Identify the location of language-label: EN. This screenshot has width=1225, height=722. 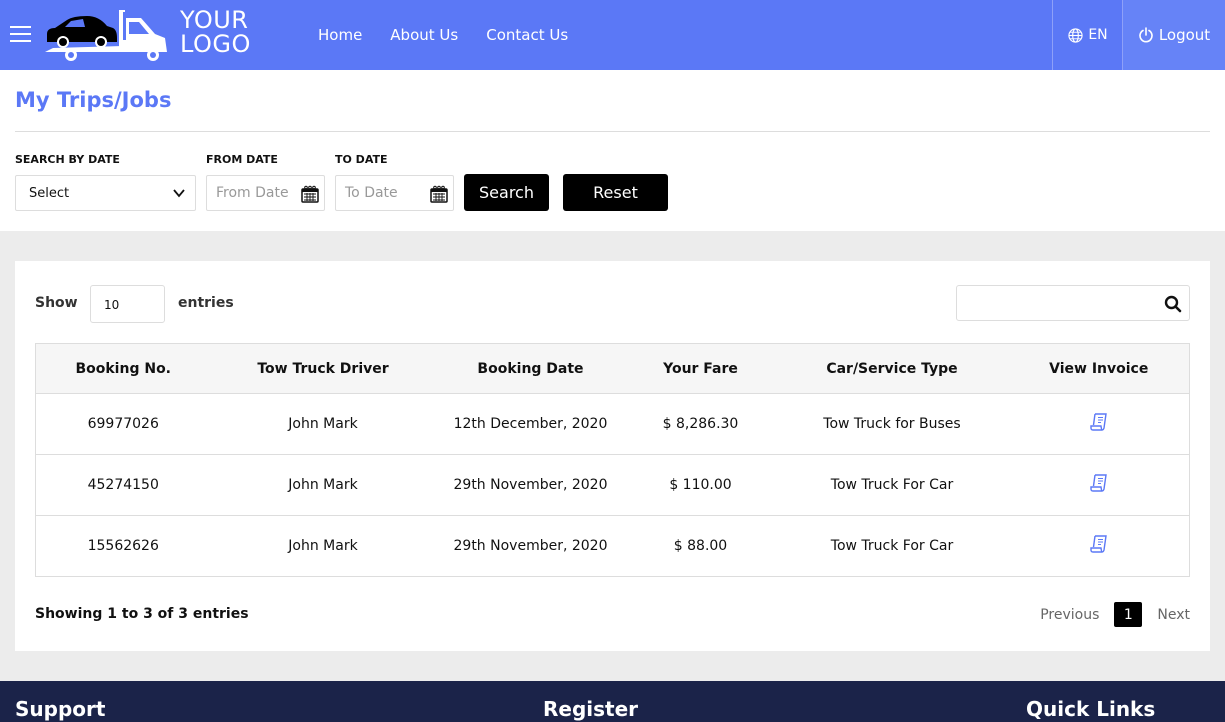
(1098, 35).